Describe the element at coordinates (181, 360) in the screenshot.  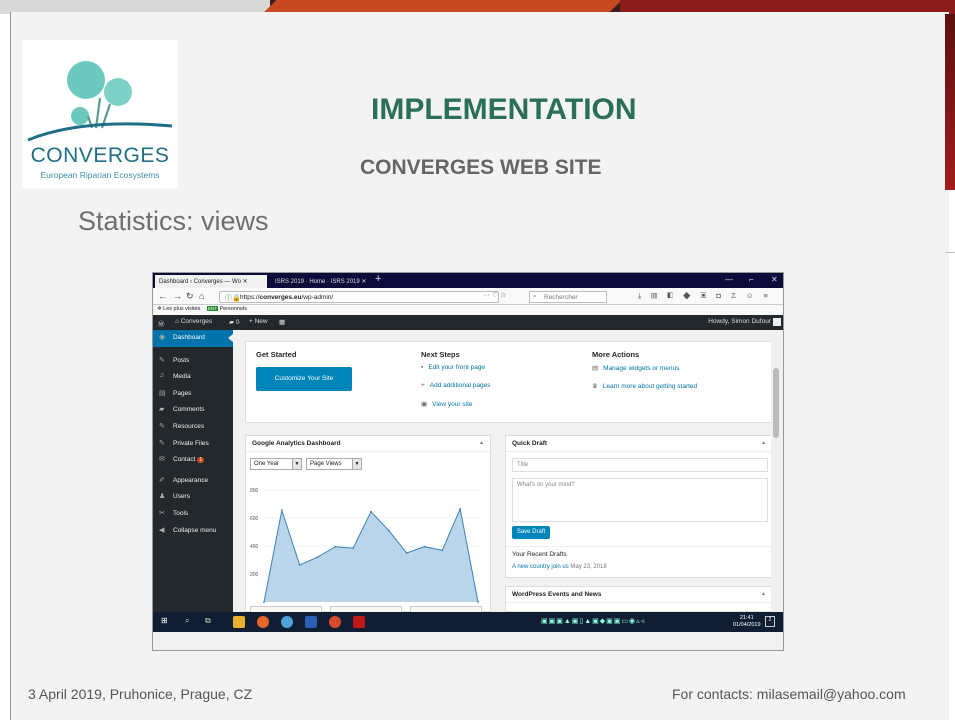
I see `sidebar-item-label: Posts` at that location.